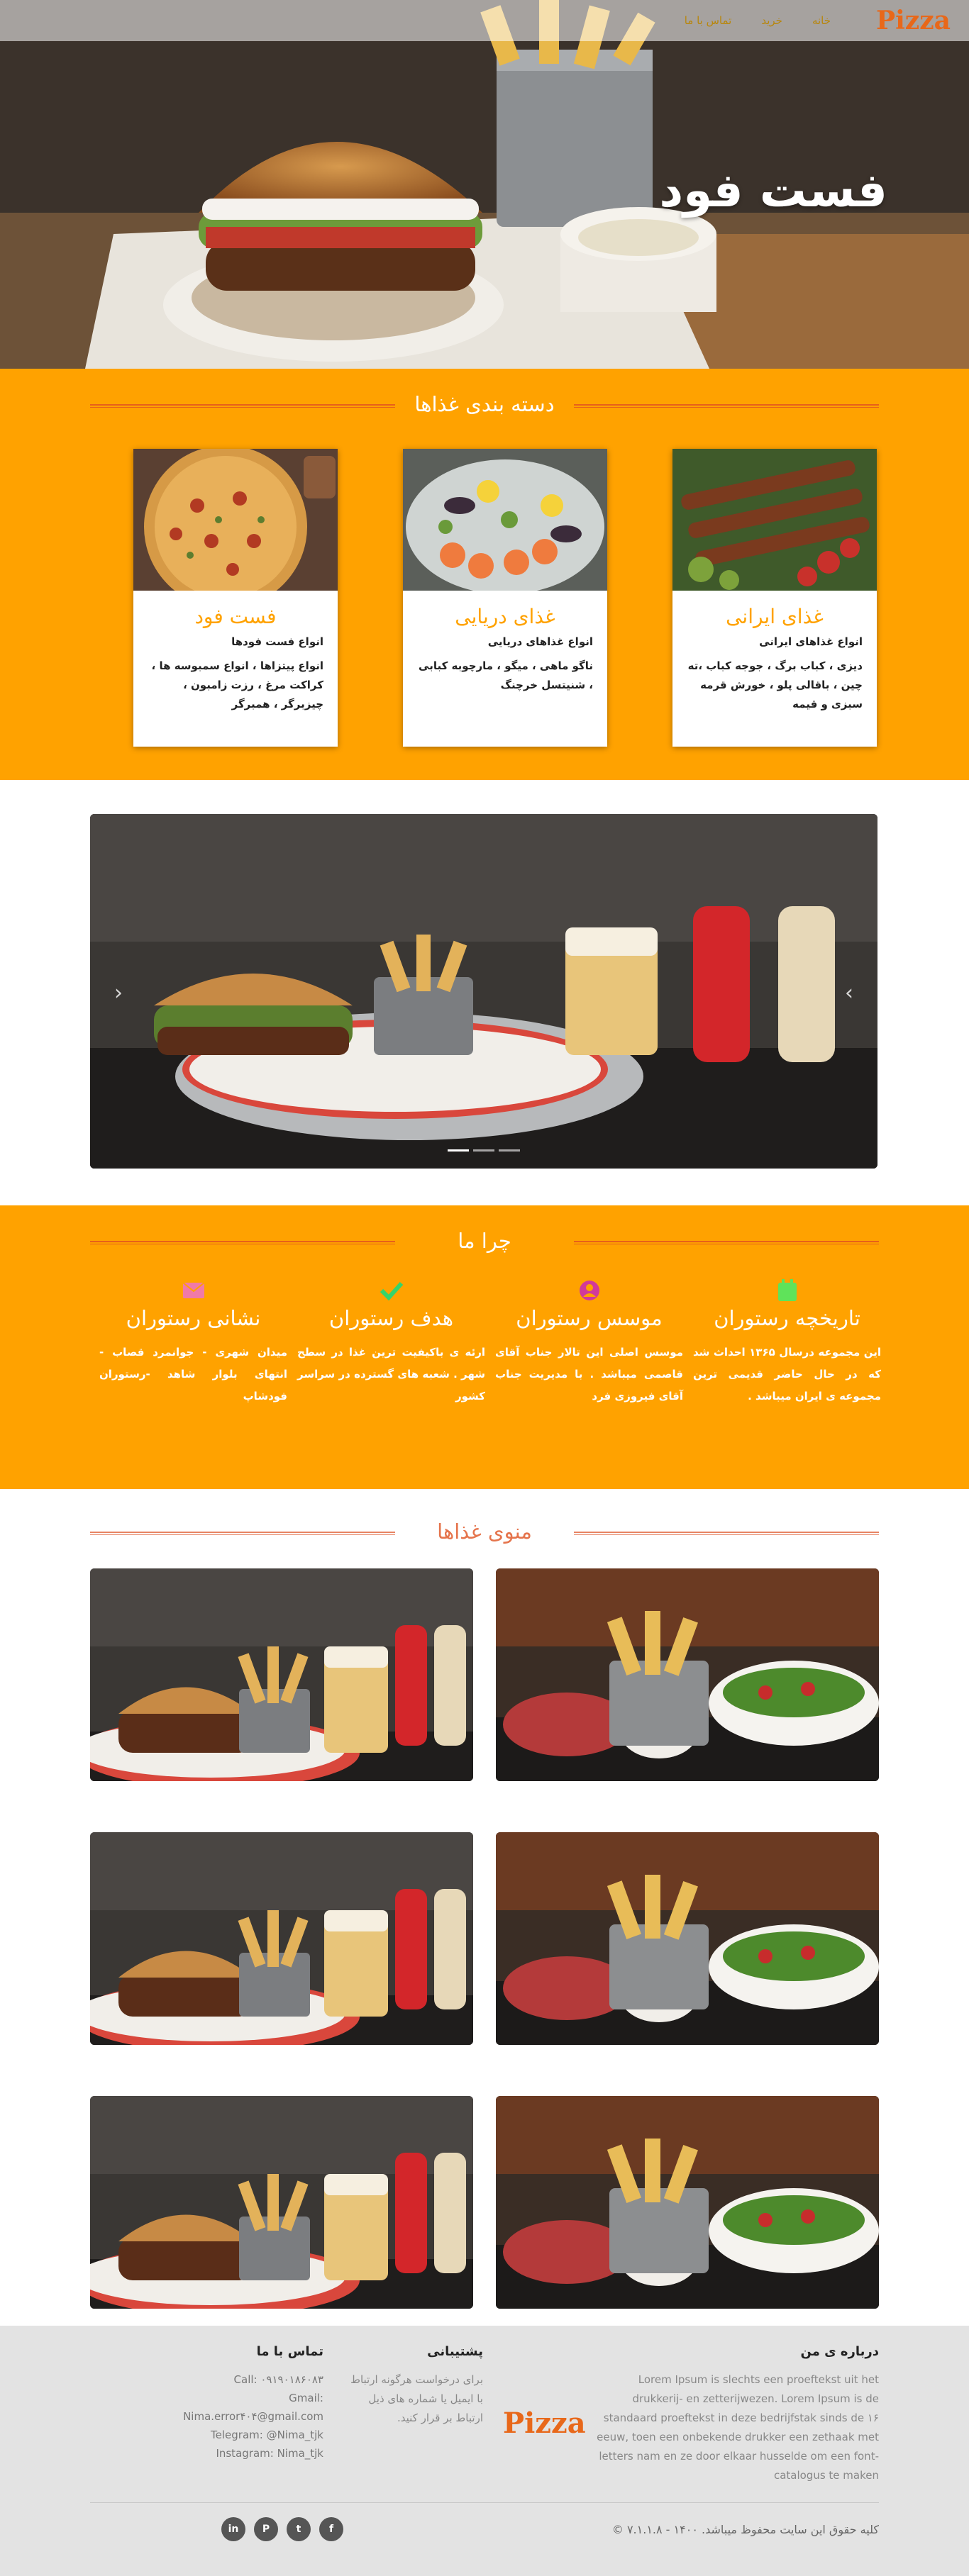 This screenshot has width=969, height=2576. Describe the element at coordinates (771, 20) in the screenshot. I see `nav-link-shop: خرید` at that location.